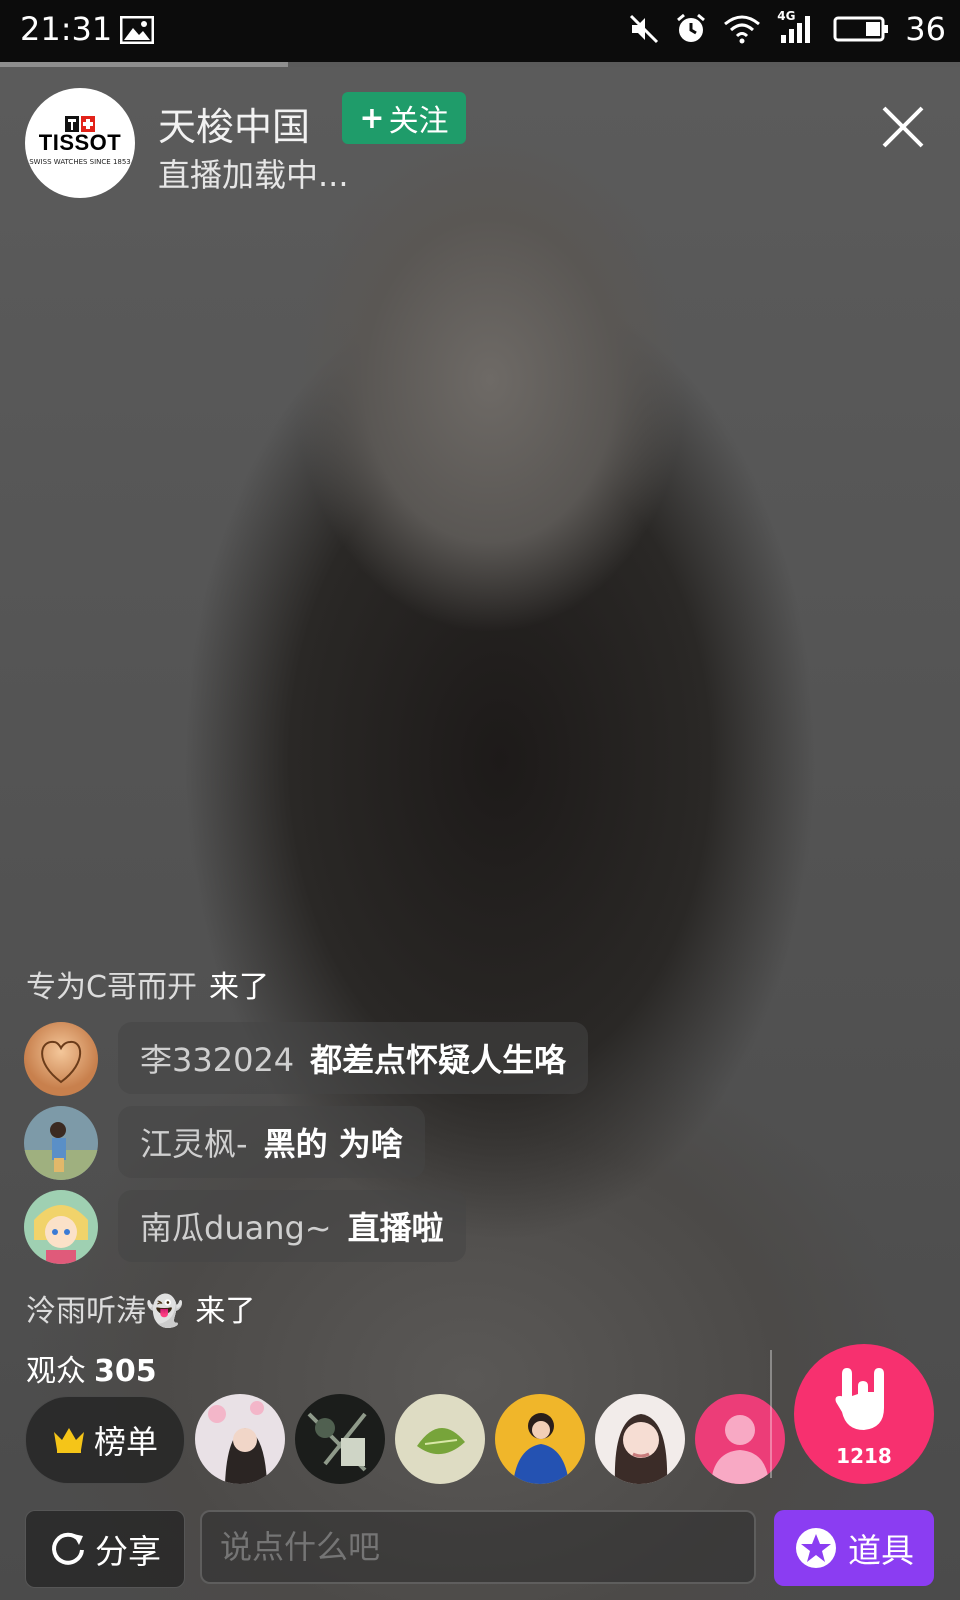 The image size is (960, 1600). I want to click on loading-progress-bar, so click(480, 64).